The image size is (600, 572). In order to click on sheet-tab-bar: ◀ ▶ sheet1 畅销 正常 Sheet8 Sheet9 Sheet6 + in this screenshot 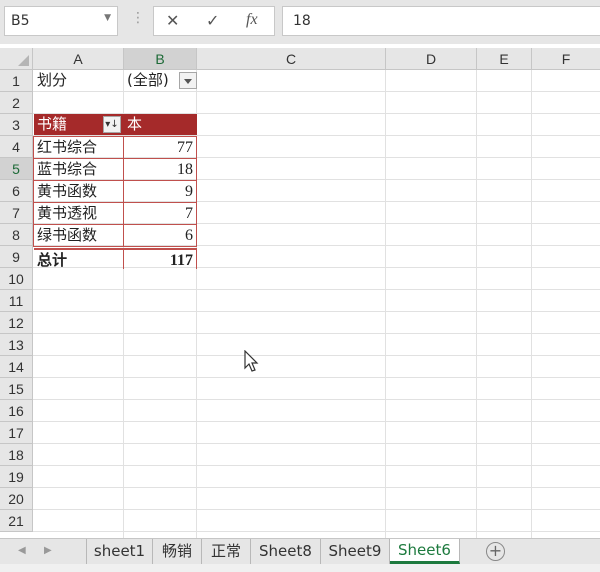, I will do `click(300, 551)`.